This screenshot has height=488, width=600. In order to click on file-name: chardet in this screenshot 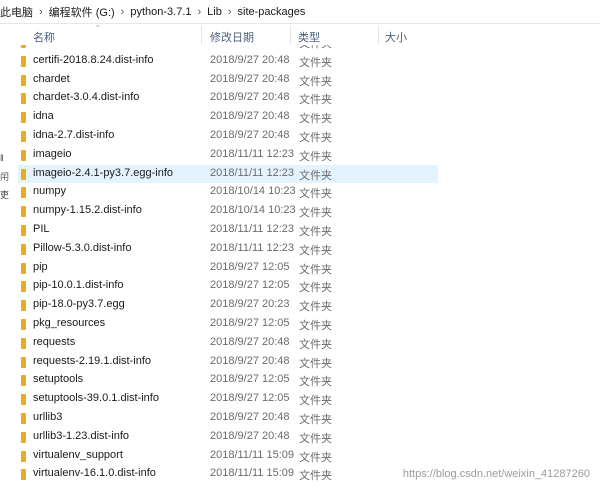, I will do `click(51, 78)`.